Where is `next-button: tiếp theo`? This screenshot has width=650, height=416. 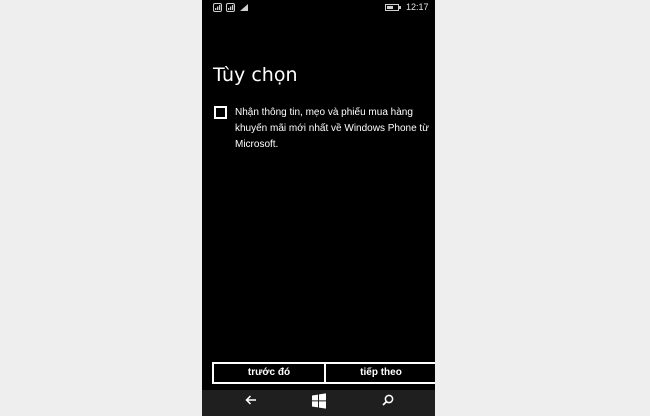 next-button: tiếp theo is located at coordinates (379, 373).